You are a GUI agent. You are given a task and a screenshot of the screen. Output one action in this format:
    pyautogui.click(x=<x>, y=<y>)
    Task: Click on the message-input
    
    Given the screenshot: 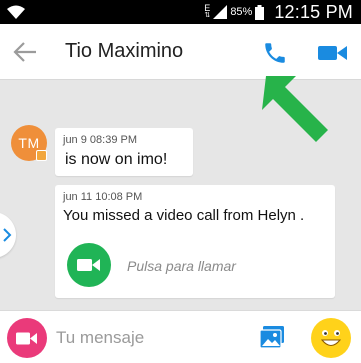 What is the action you would take?
    pyautogui.click(x=146, y=338)
    